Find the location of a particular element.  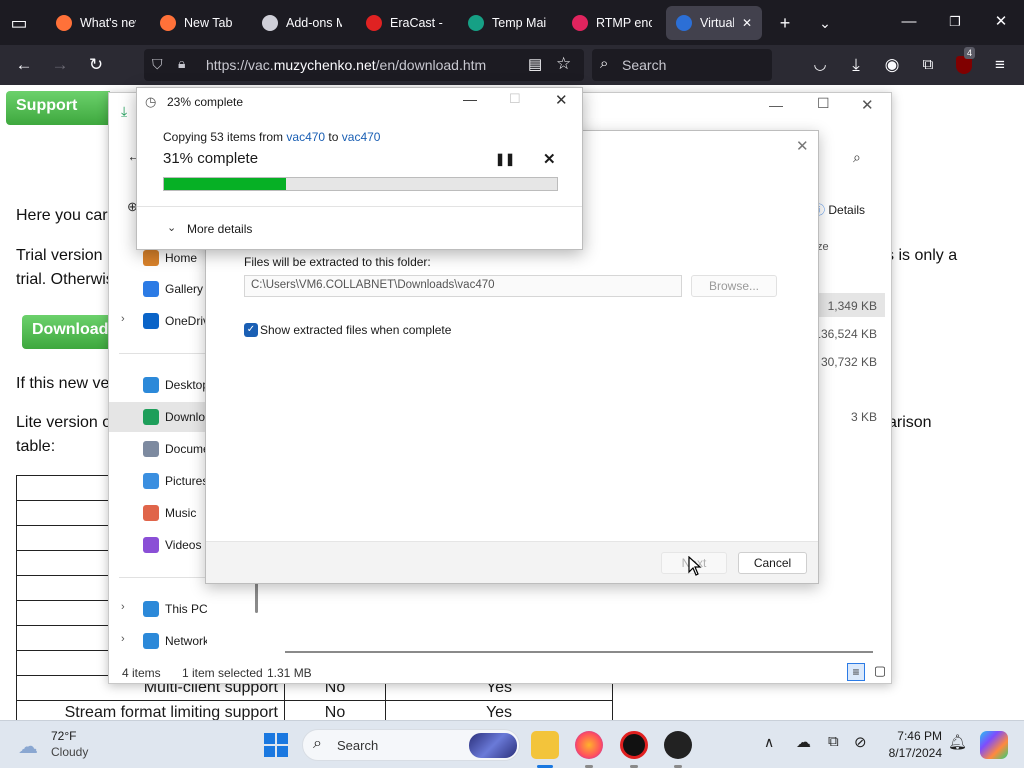

nav-item-music: Music is located at coordinates (158, 513).